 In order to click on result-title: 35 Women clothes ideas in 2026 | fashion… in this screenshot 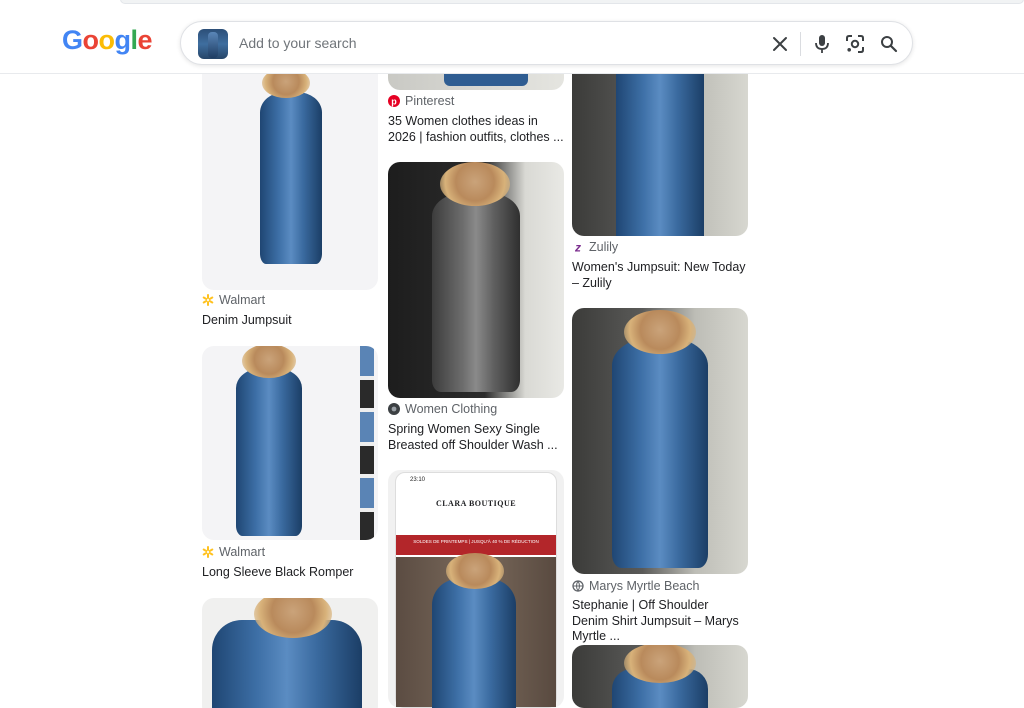, I will do `click(476, 129)`.